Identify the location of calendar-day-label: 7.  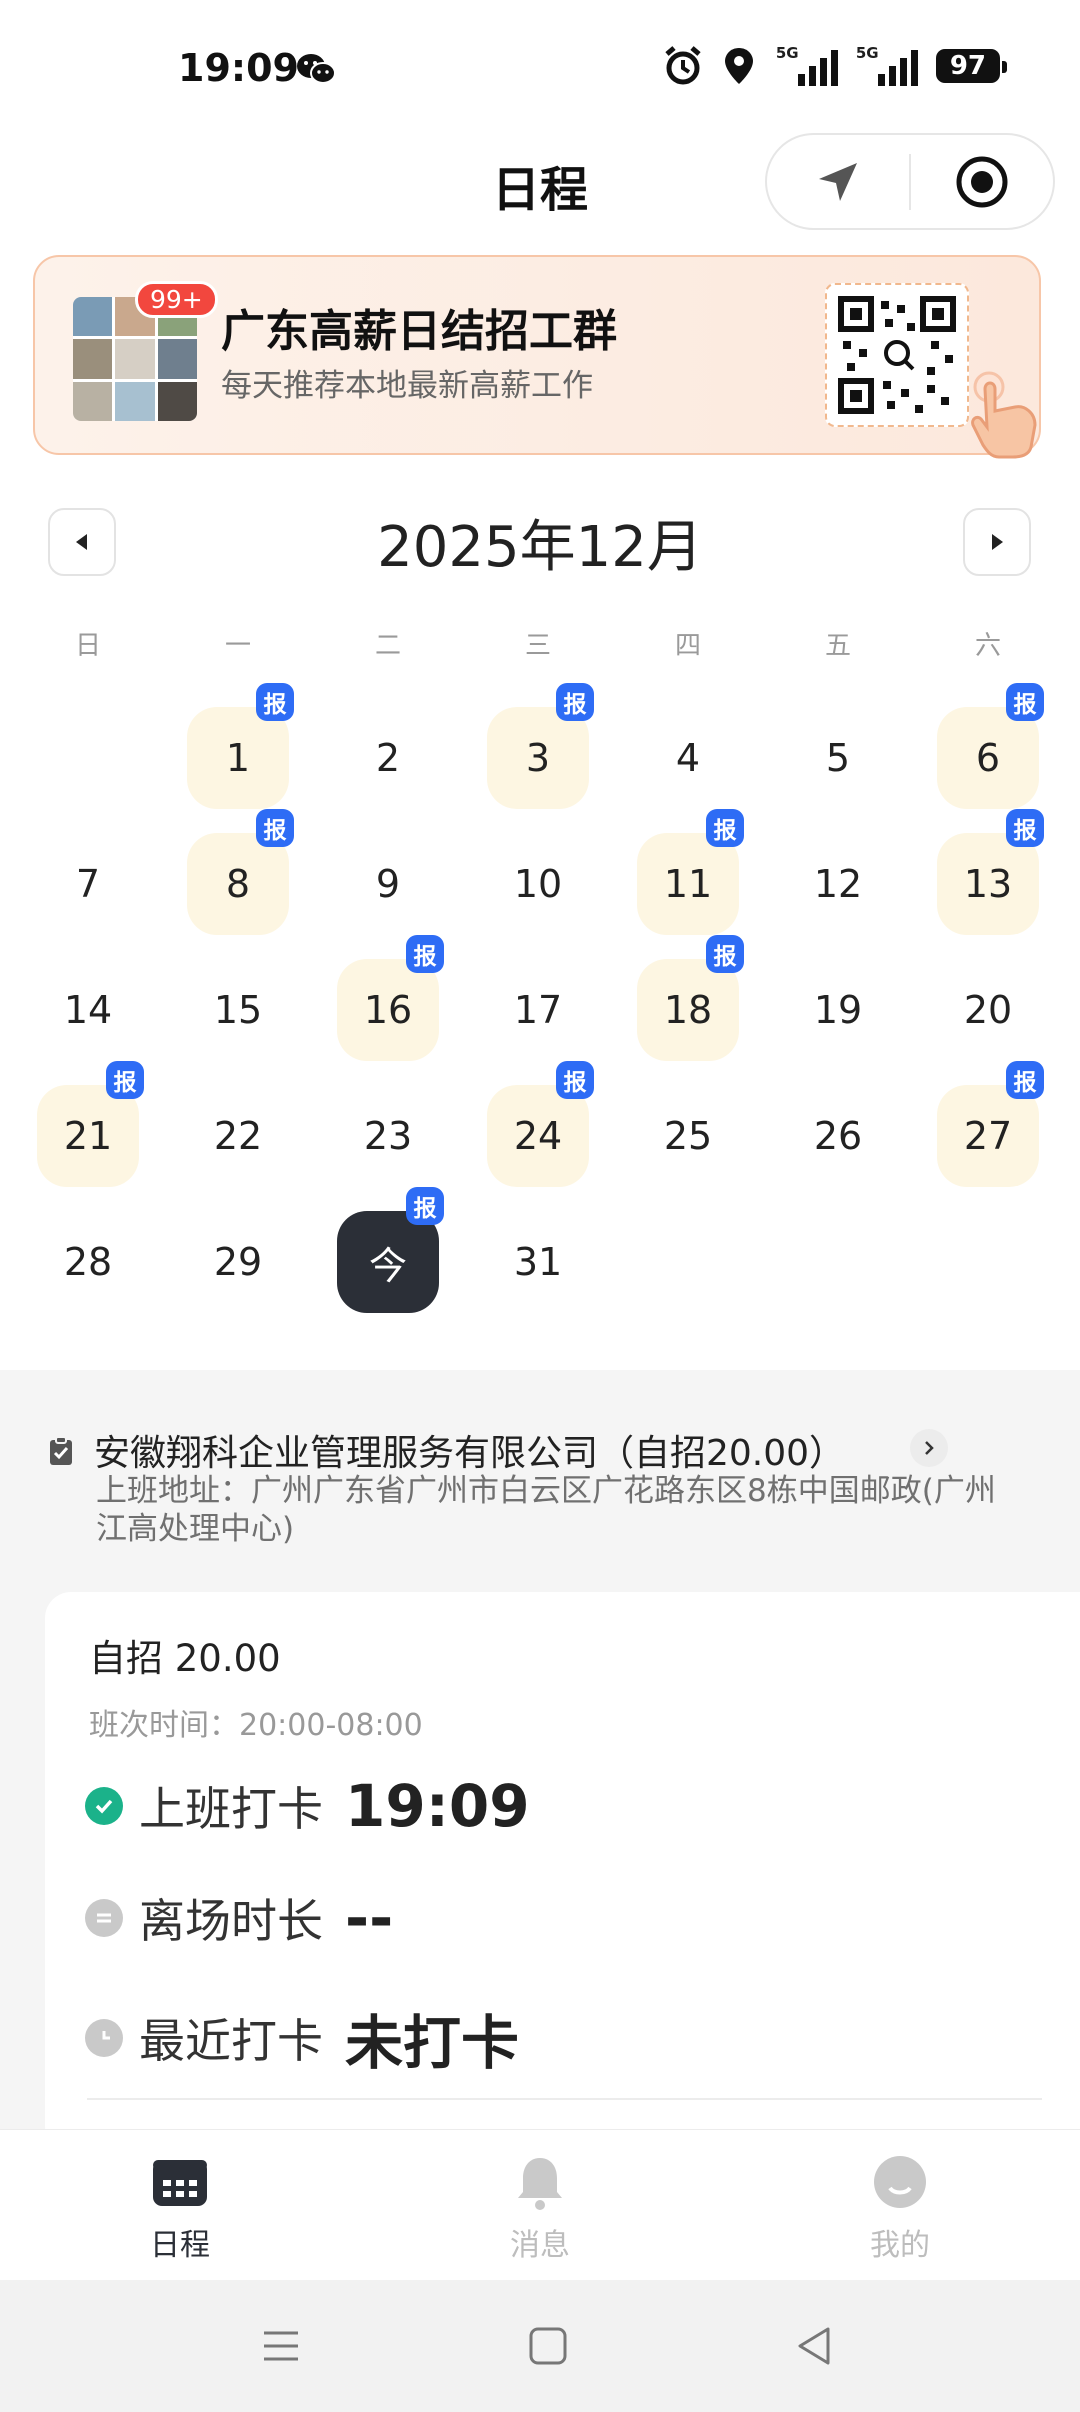
(88, 884).